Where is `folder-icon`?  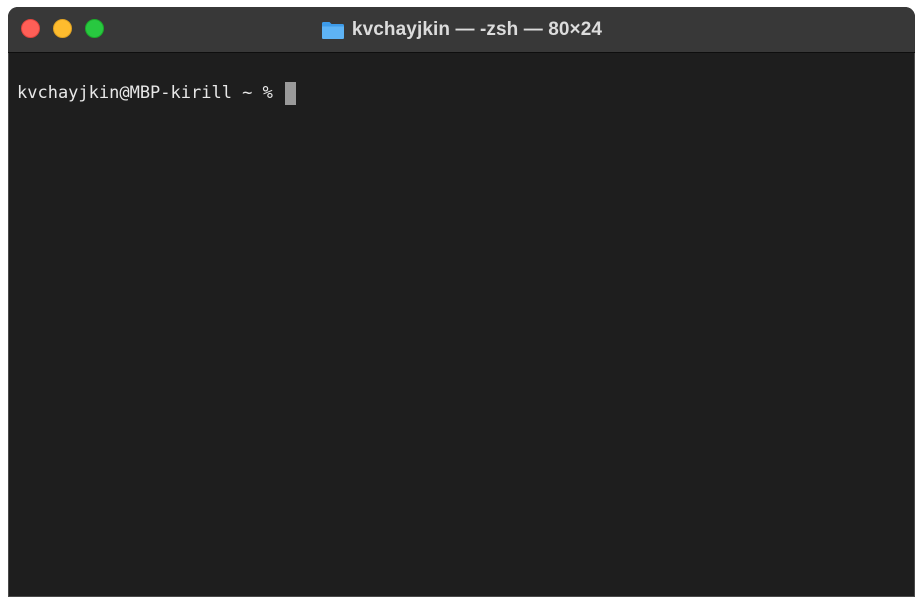
folder-icon is located at coordinates (333, 30).